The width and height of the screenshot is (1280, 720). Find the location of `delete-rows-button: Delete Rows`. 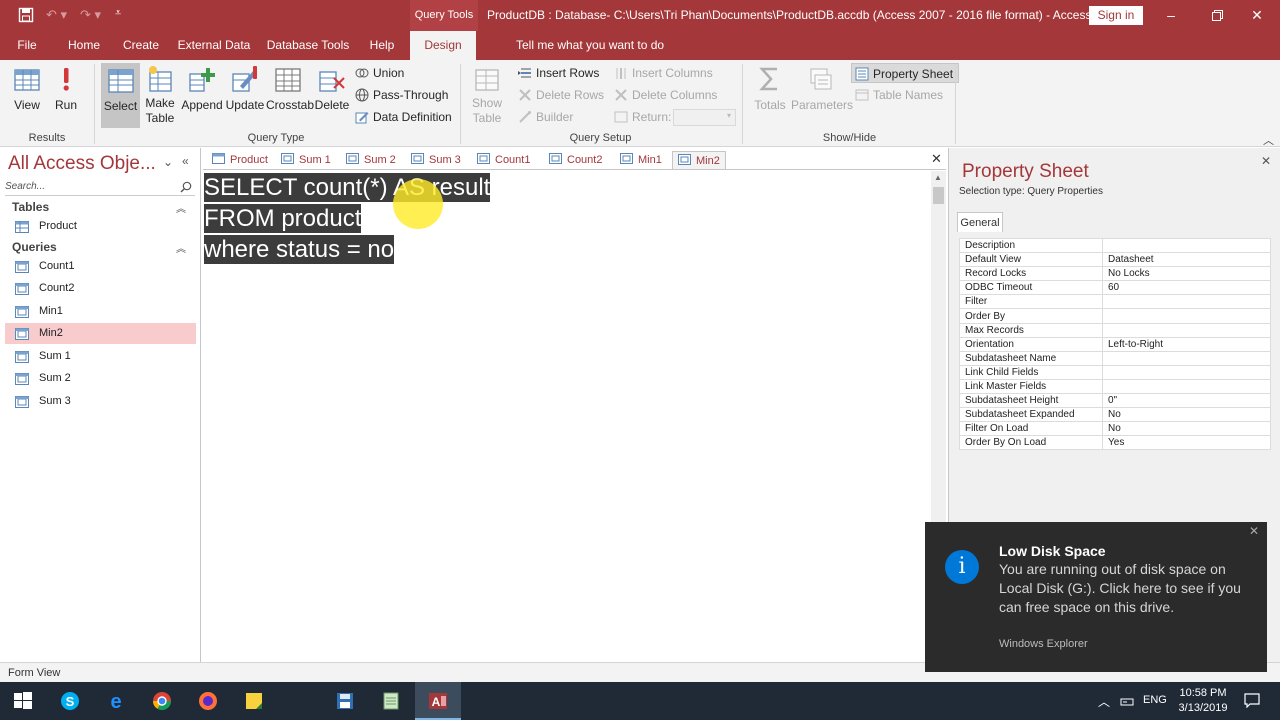

delete-rows-button: Delete Rows is located at coordinates (561, 95).